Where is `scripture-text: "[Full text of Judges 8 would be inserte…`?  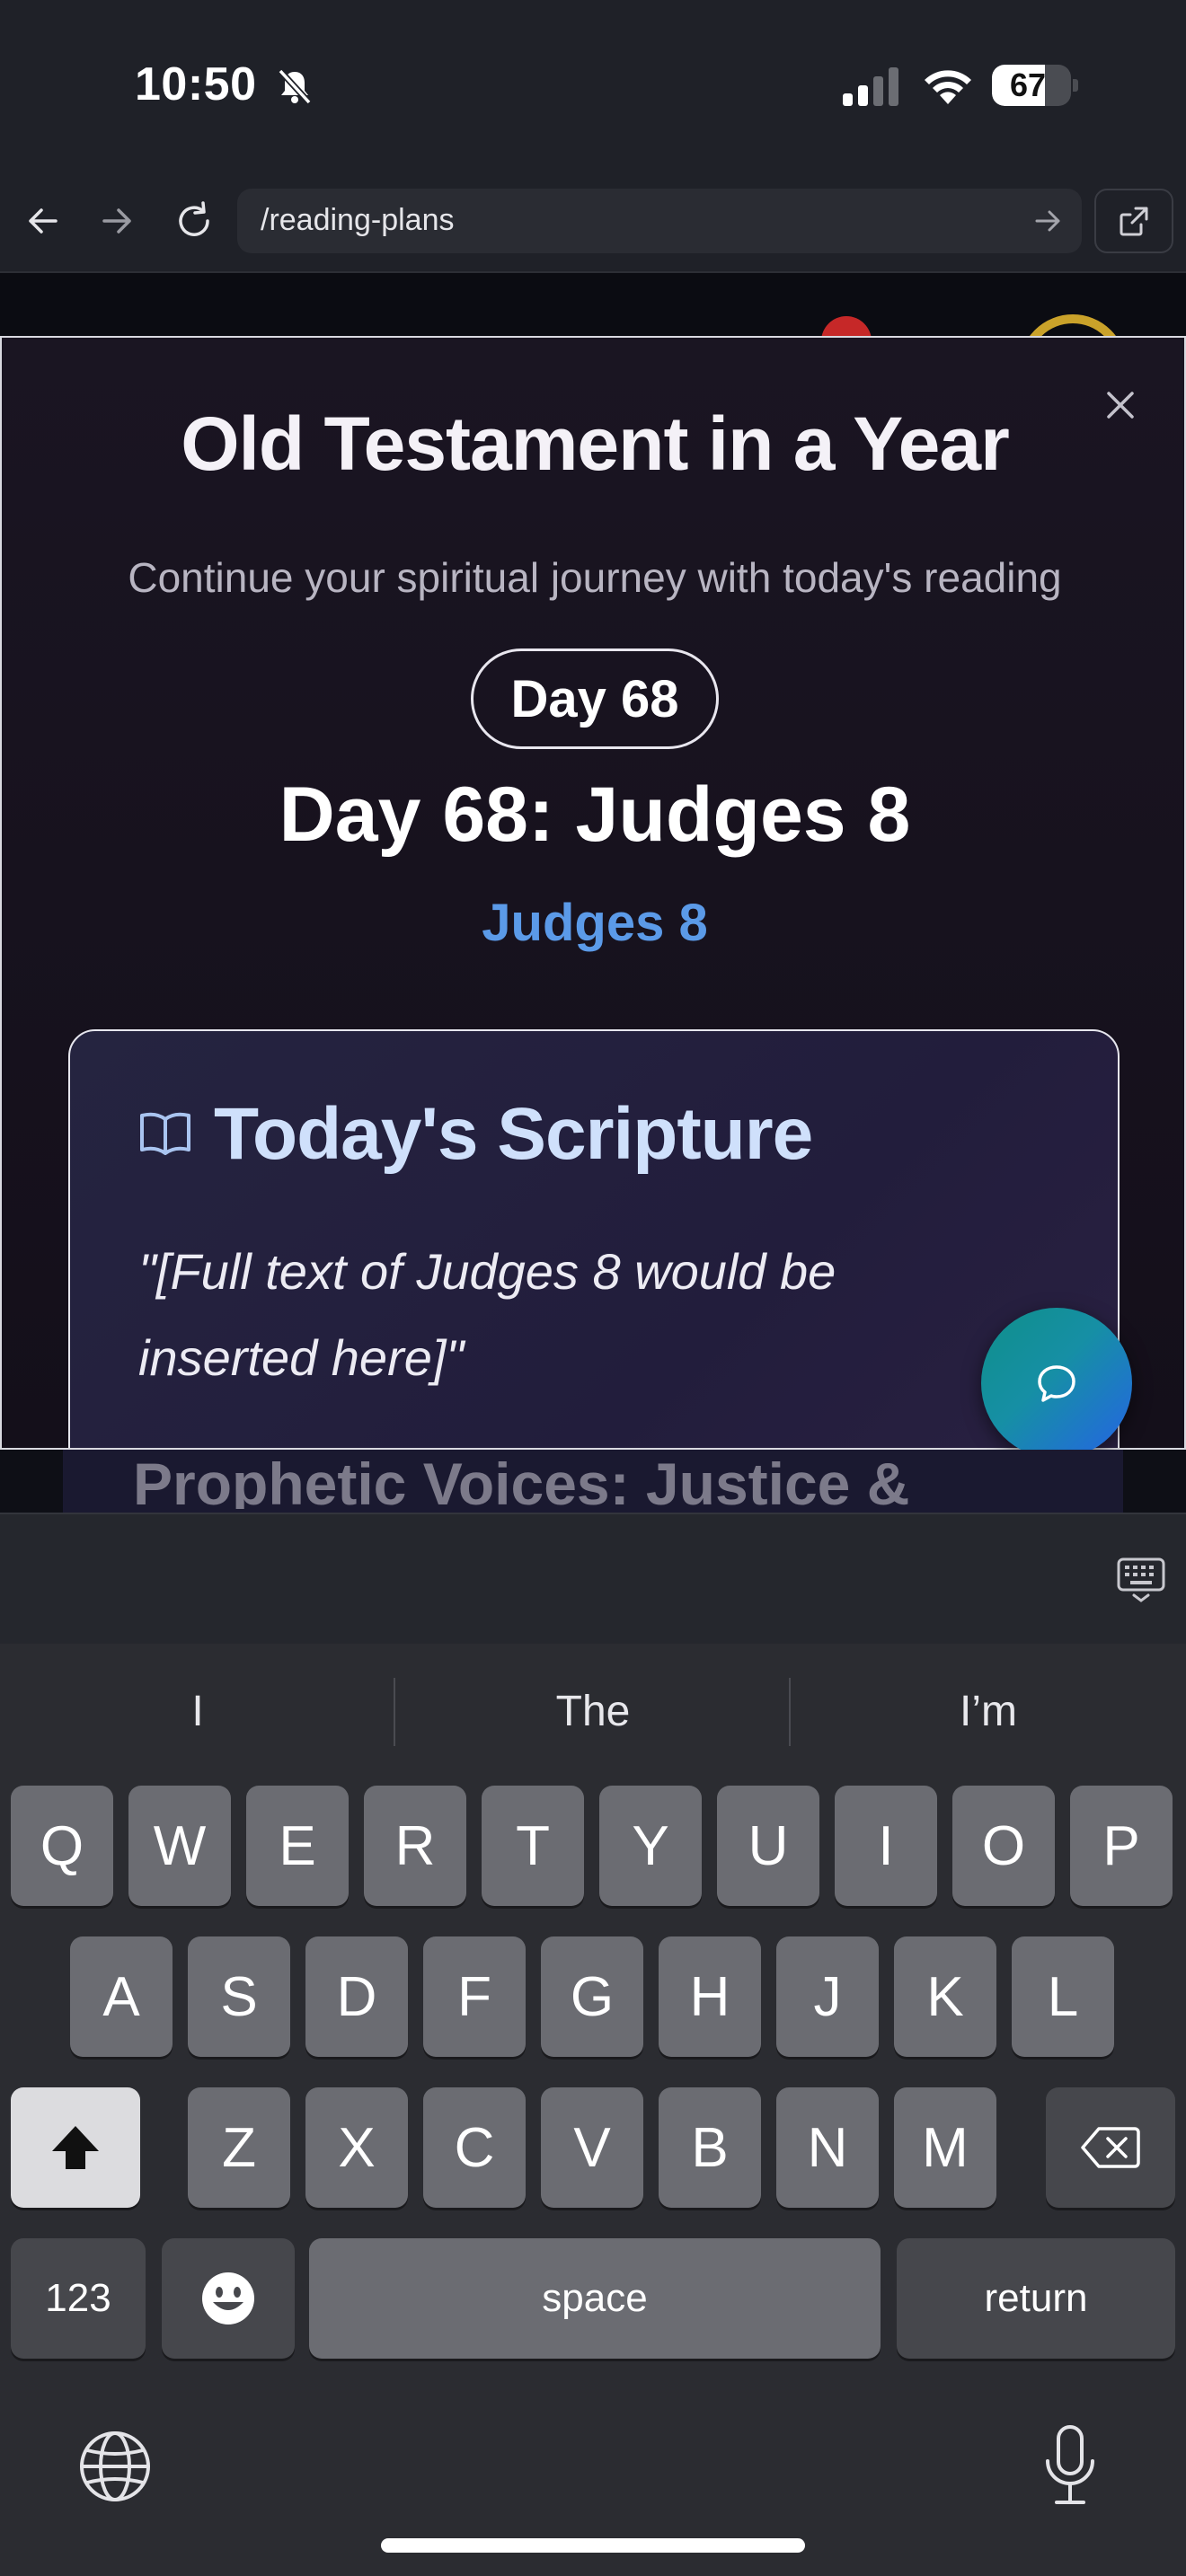
scripture-text: "[Full text of Judges 8 would be inserte… is located at coordinates (487, 1314).